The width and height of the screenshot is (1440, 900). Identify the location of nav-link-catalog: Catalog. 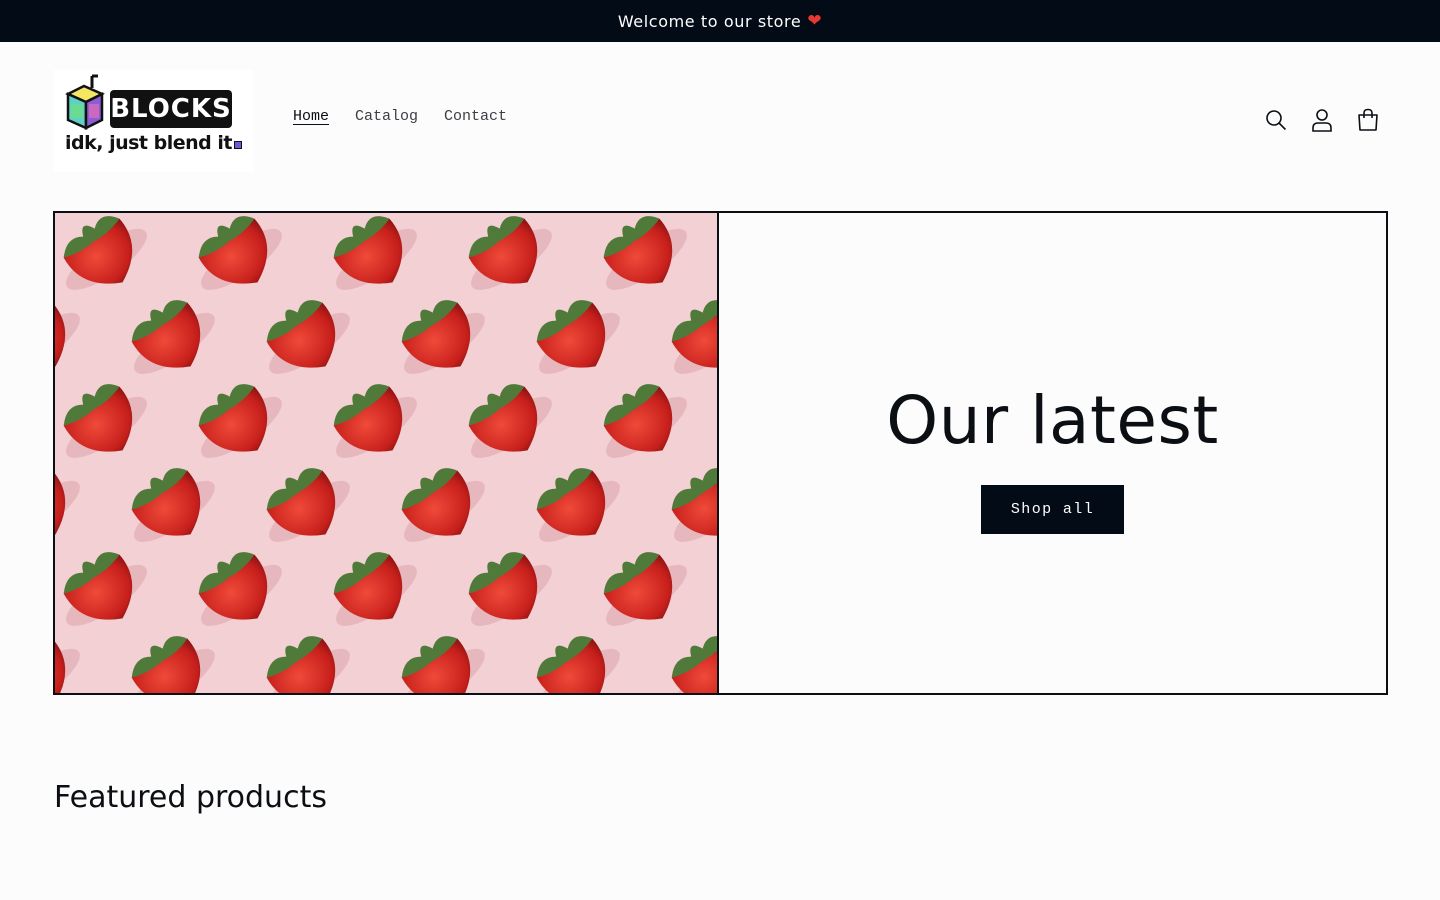
(386, 116).